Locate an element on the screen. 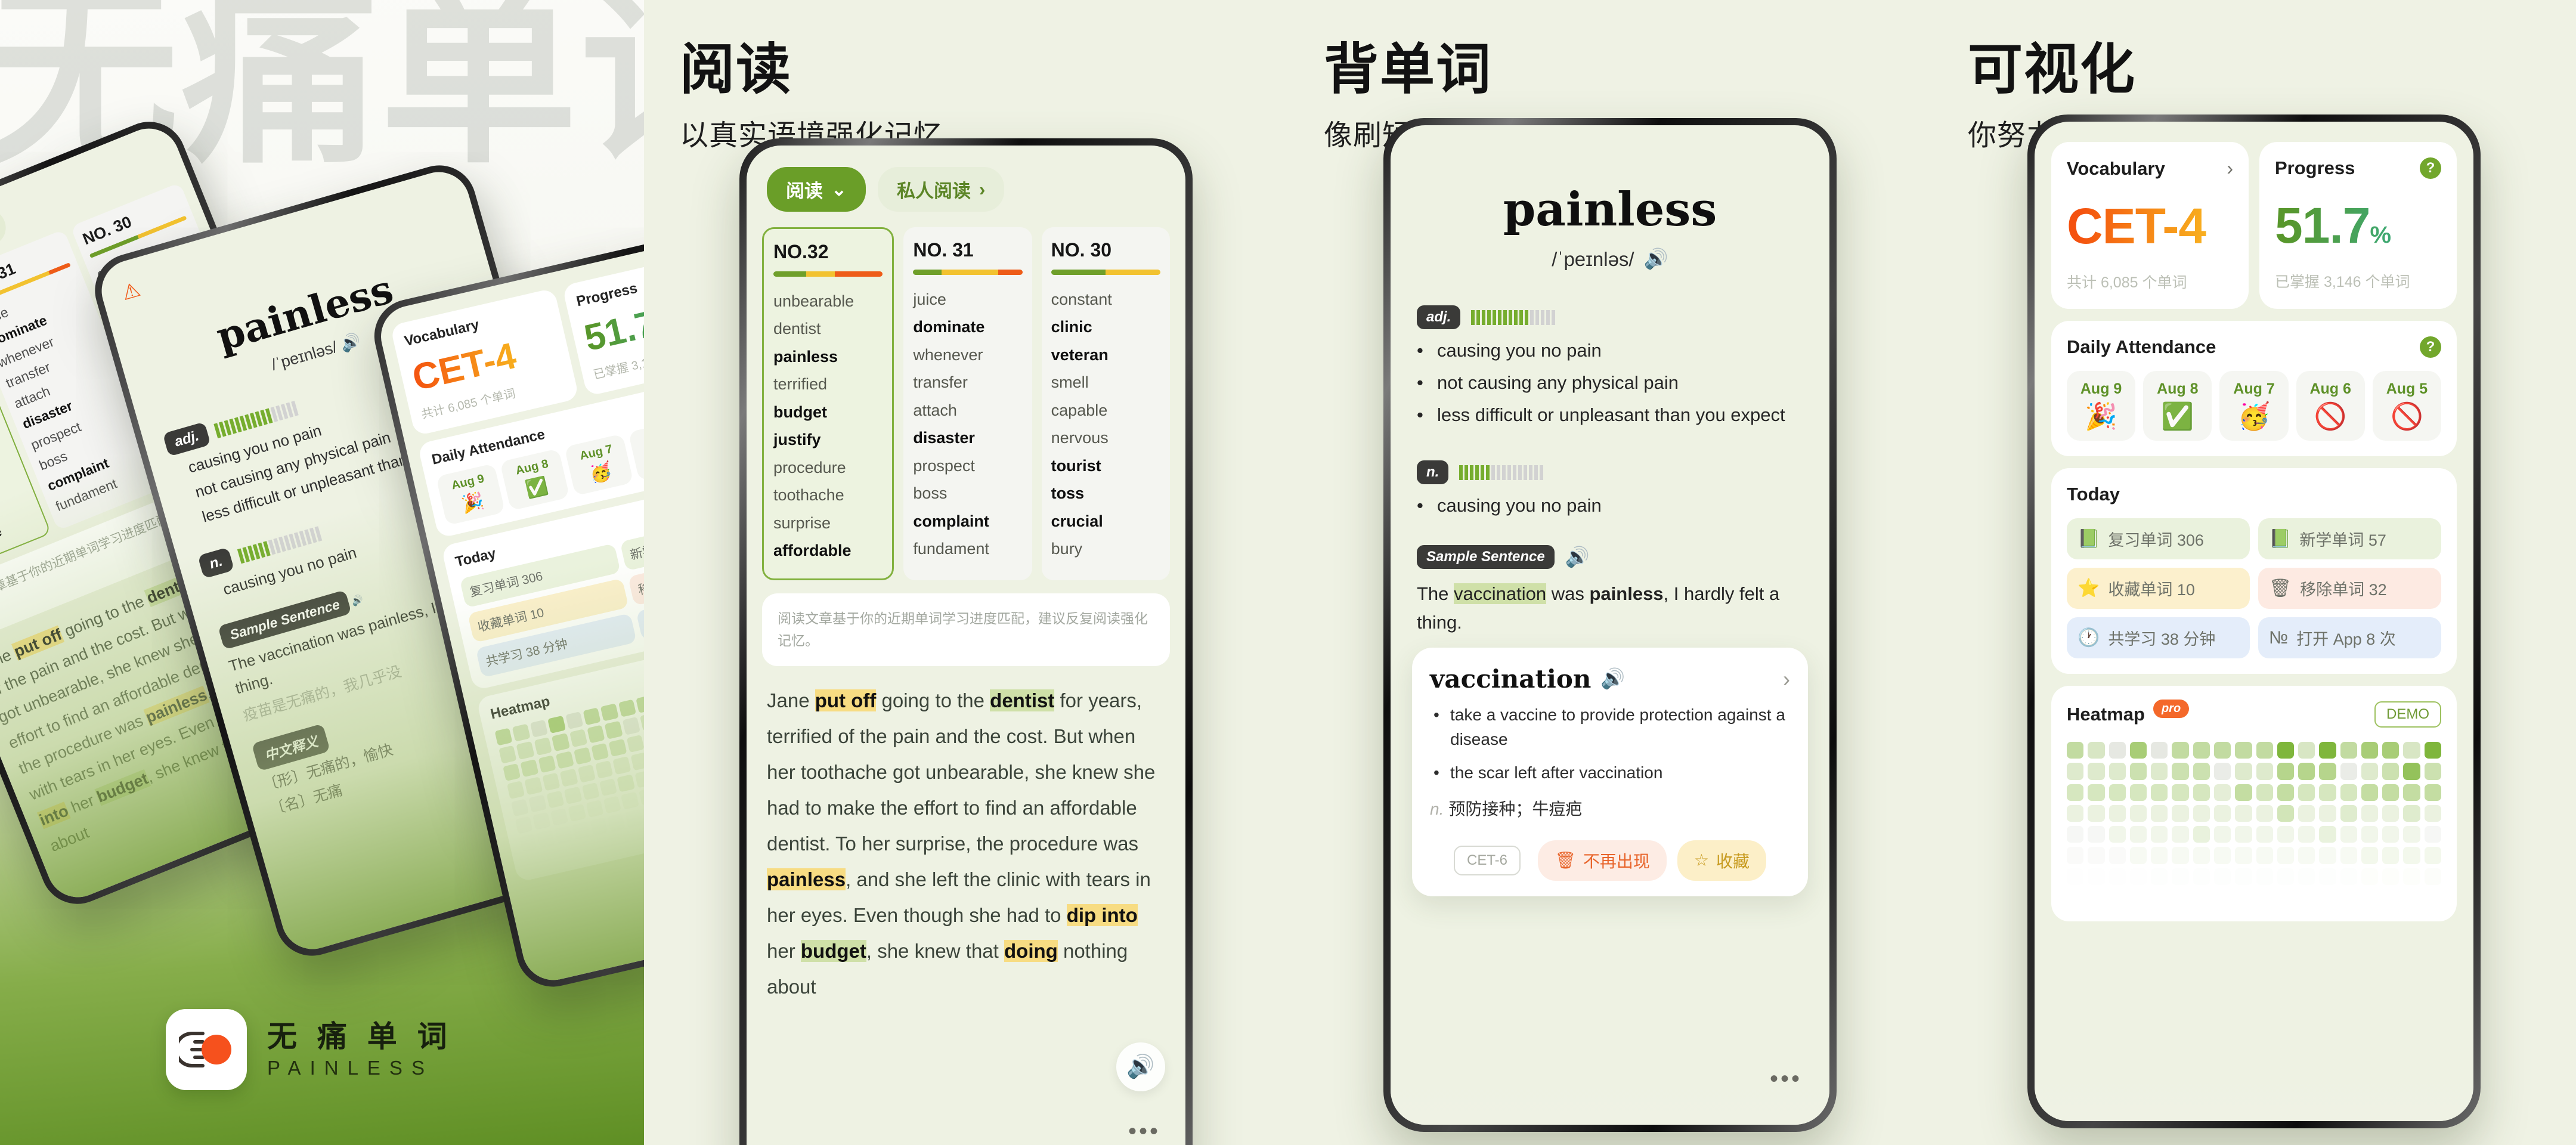 The width and height of the screenshot is (2576, 1145). headline-reading: 阅读 以真实语境强化记忆 is located at coordinates (966, 76).